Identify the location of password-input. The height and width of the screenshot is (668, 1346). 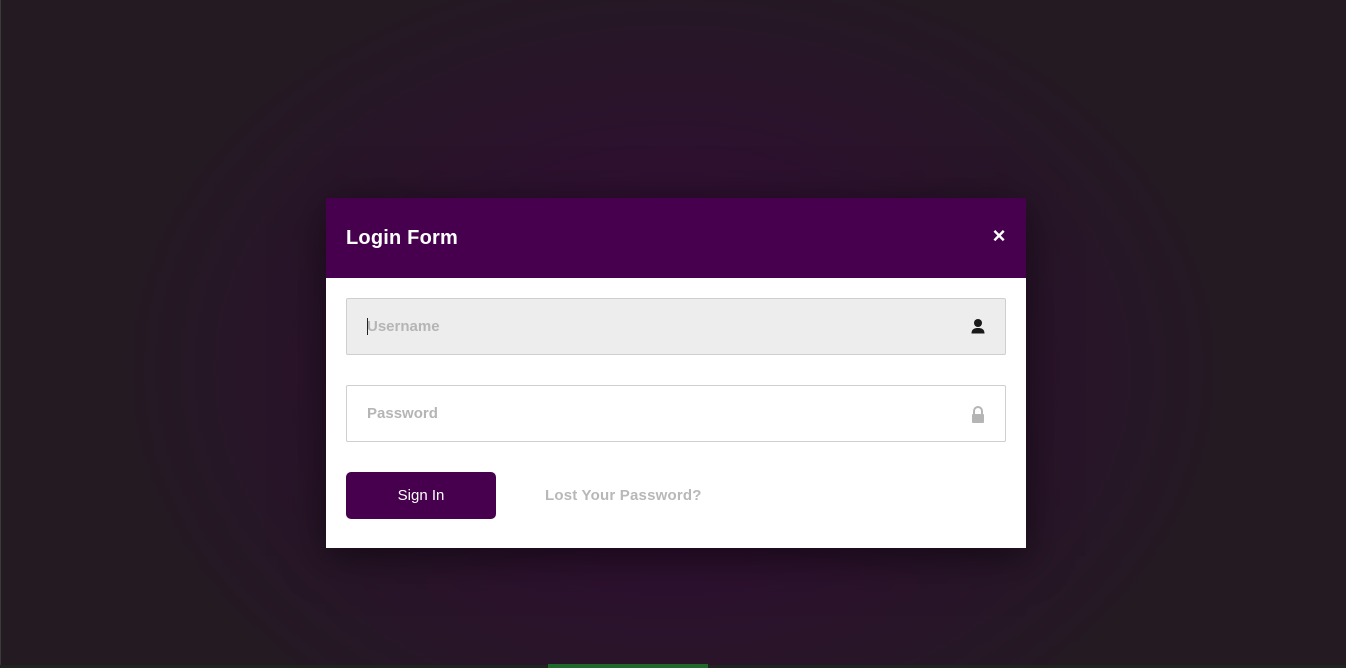
(657, 413).